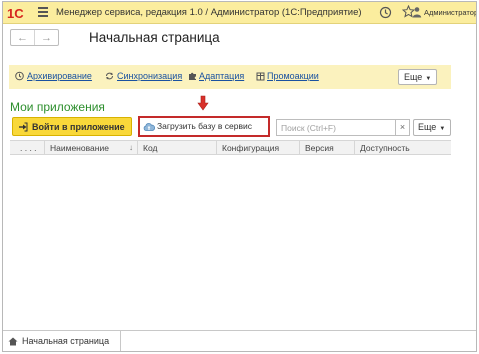  I want to click on archive-icon, so click(19, 76).